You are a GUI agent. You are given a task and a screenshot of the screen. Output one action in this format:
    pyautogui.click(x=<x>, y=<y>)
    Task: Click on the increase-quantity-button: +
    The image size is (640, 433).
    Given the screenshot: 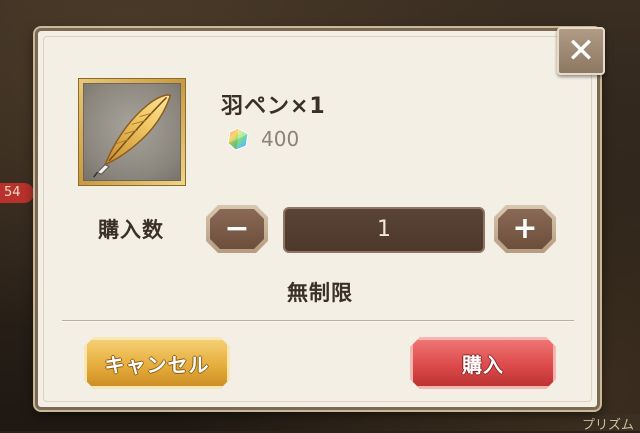 What is the action you would take?
    pyautogui.click(x=525, y=229)
    